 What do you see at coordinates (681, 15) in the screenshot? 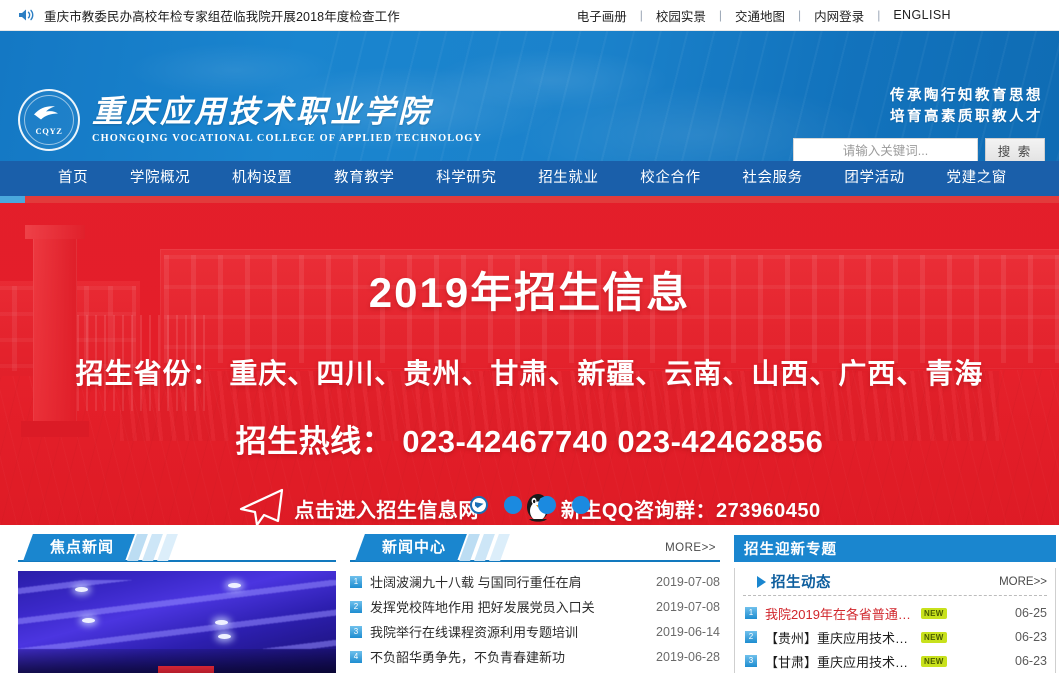
I see `topbar-link-campus-view: 校园实景` at bounding box center [681, 15].